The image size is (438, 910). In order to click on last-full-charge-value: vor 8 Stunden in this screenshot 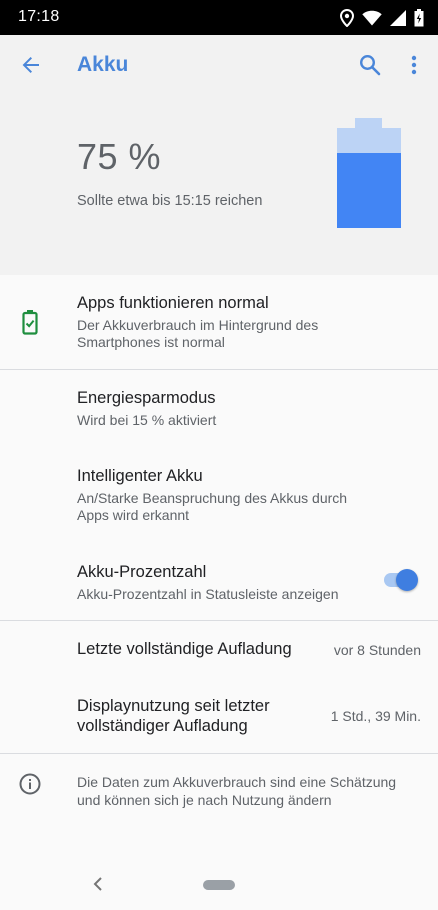, I will do `click(377, 650)`.